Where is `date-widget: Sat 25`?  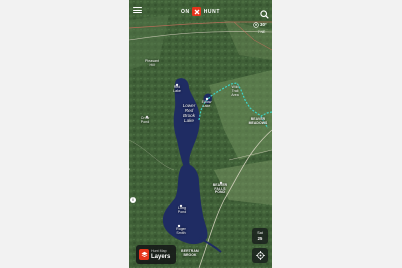
date-widget: Sat 25 is located at coordinates (260, 236).